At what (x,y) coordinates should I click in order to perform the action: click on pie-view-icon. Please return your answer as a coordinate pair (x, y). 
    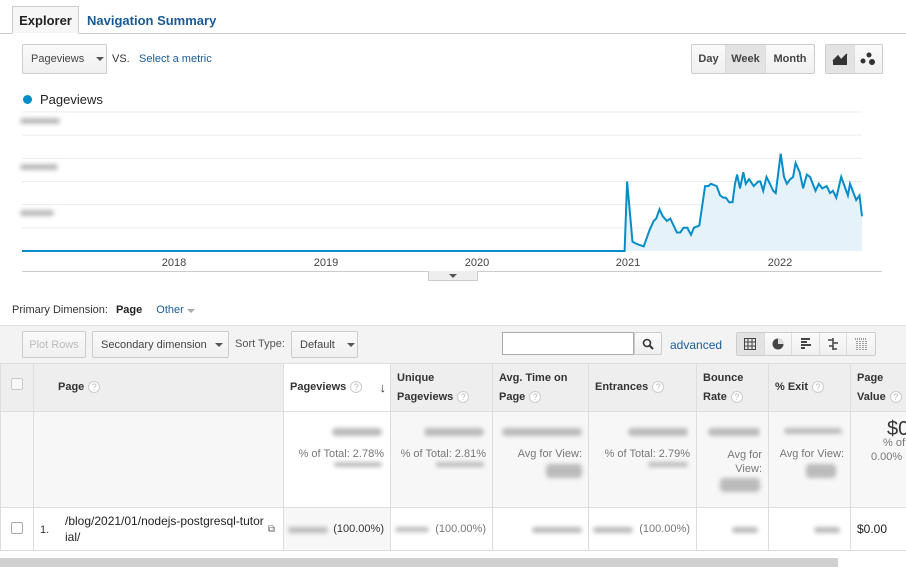
    Looking at the image, I should click on (779, 344).